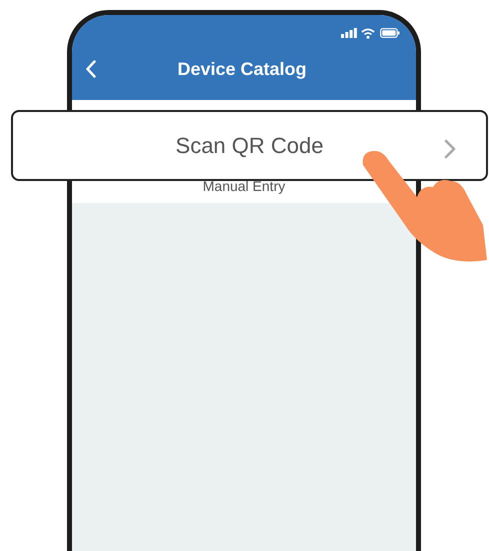 The width and height of the screenshot is (489, 551). I want to click on back-icon, so click(91, 69).